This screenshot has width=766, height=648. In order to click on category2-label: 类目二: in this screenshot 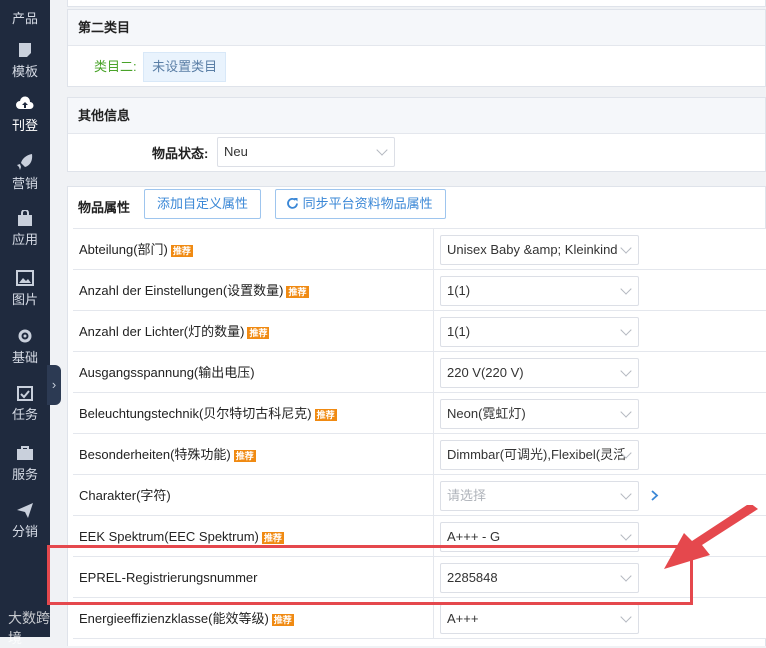, I will do `click(115, 66)`.